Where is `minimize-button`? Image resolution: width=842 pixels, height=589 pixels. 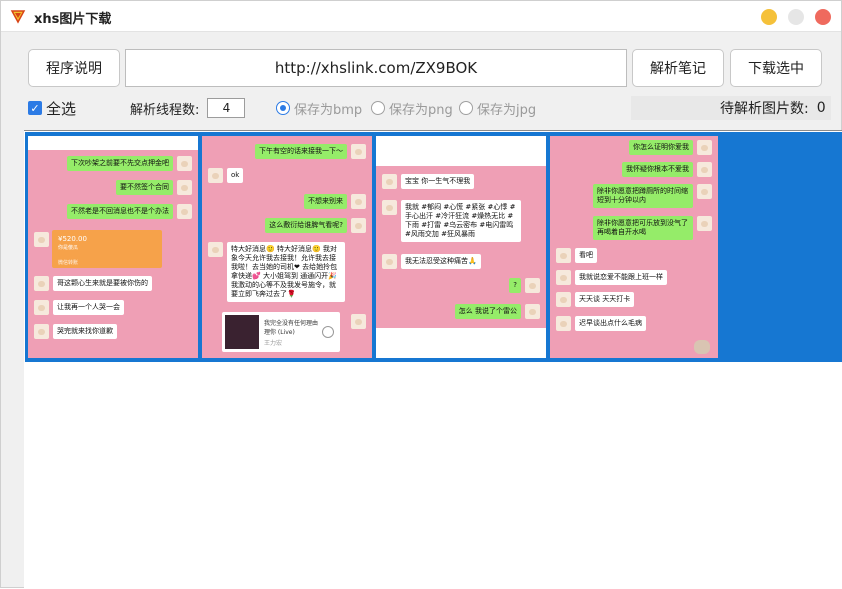 minimize-button is located at coordinates (769, 17).